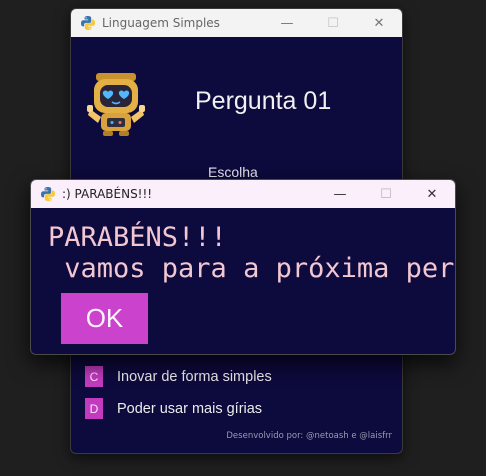 Image resolution: width=486 pixels, height=476 pixels. What do you see at coordinates (432, 194) in the screenshot?
I see `dialog-close-button: ✕` at bounding box center [432, 194].